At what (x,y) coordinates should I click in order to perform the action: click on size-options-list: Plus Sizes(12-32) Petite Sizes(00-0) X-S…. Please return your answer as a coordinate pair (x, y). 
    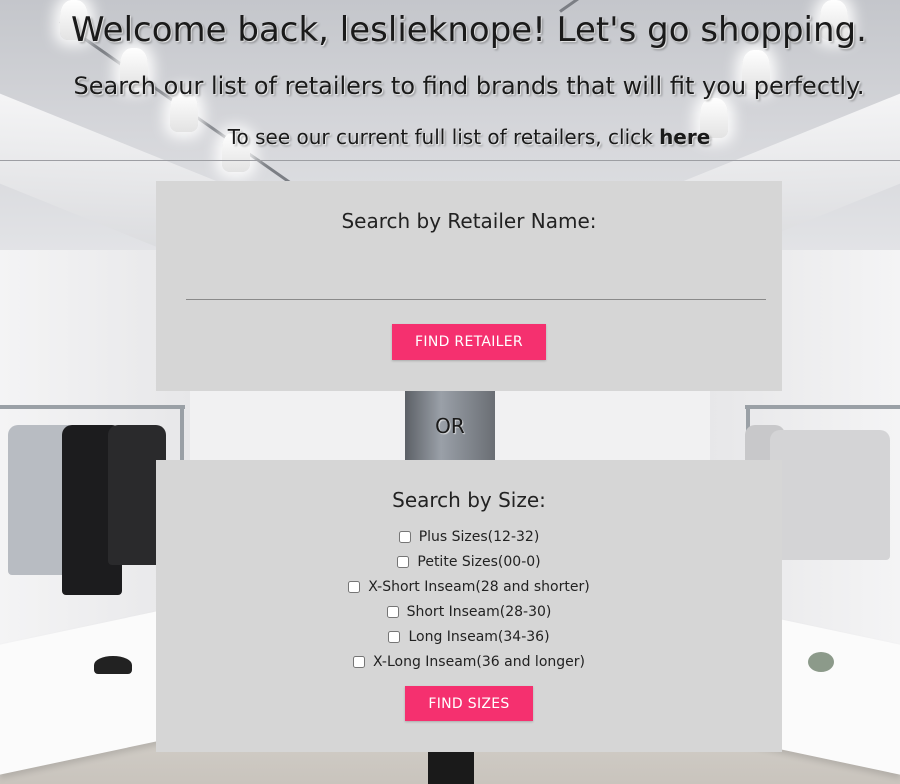
    Looking at the image, I should click on (469, 599).